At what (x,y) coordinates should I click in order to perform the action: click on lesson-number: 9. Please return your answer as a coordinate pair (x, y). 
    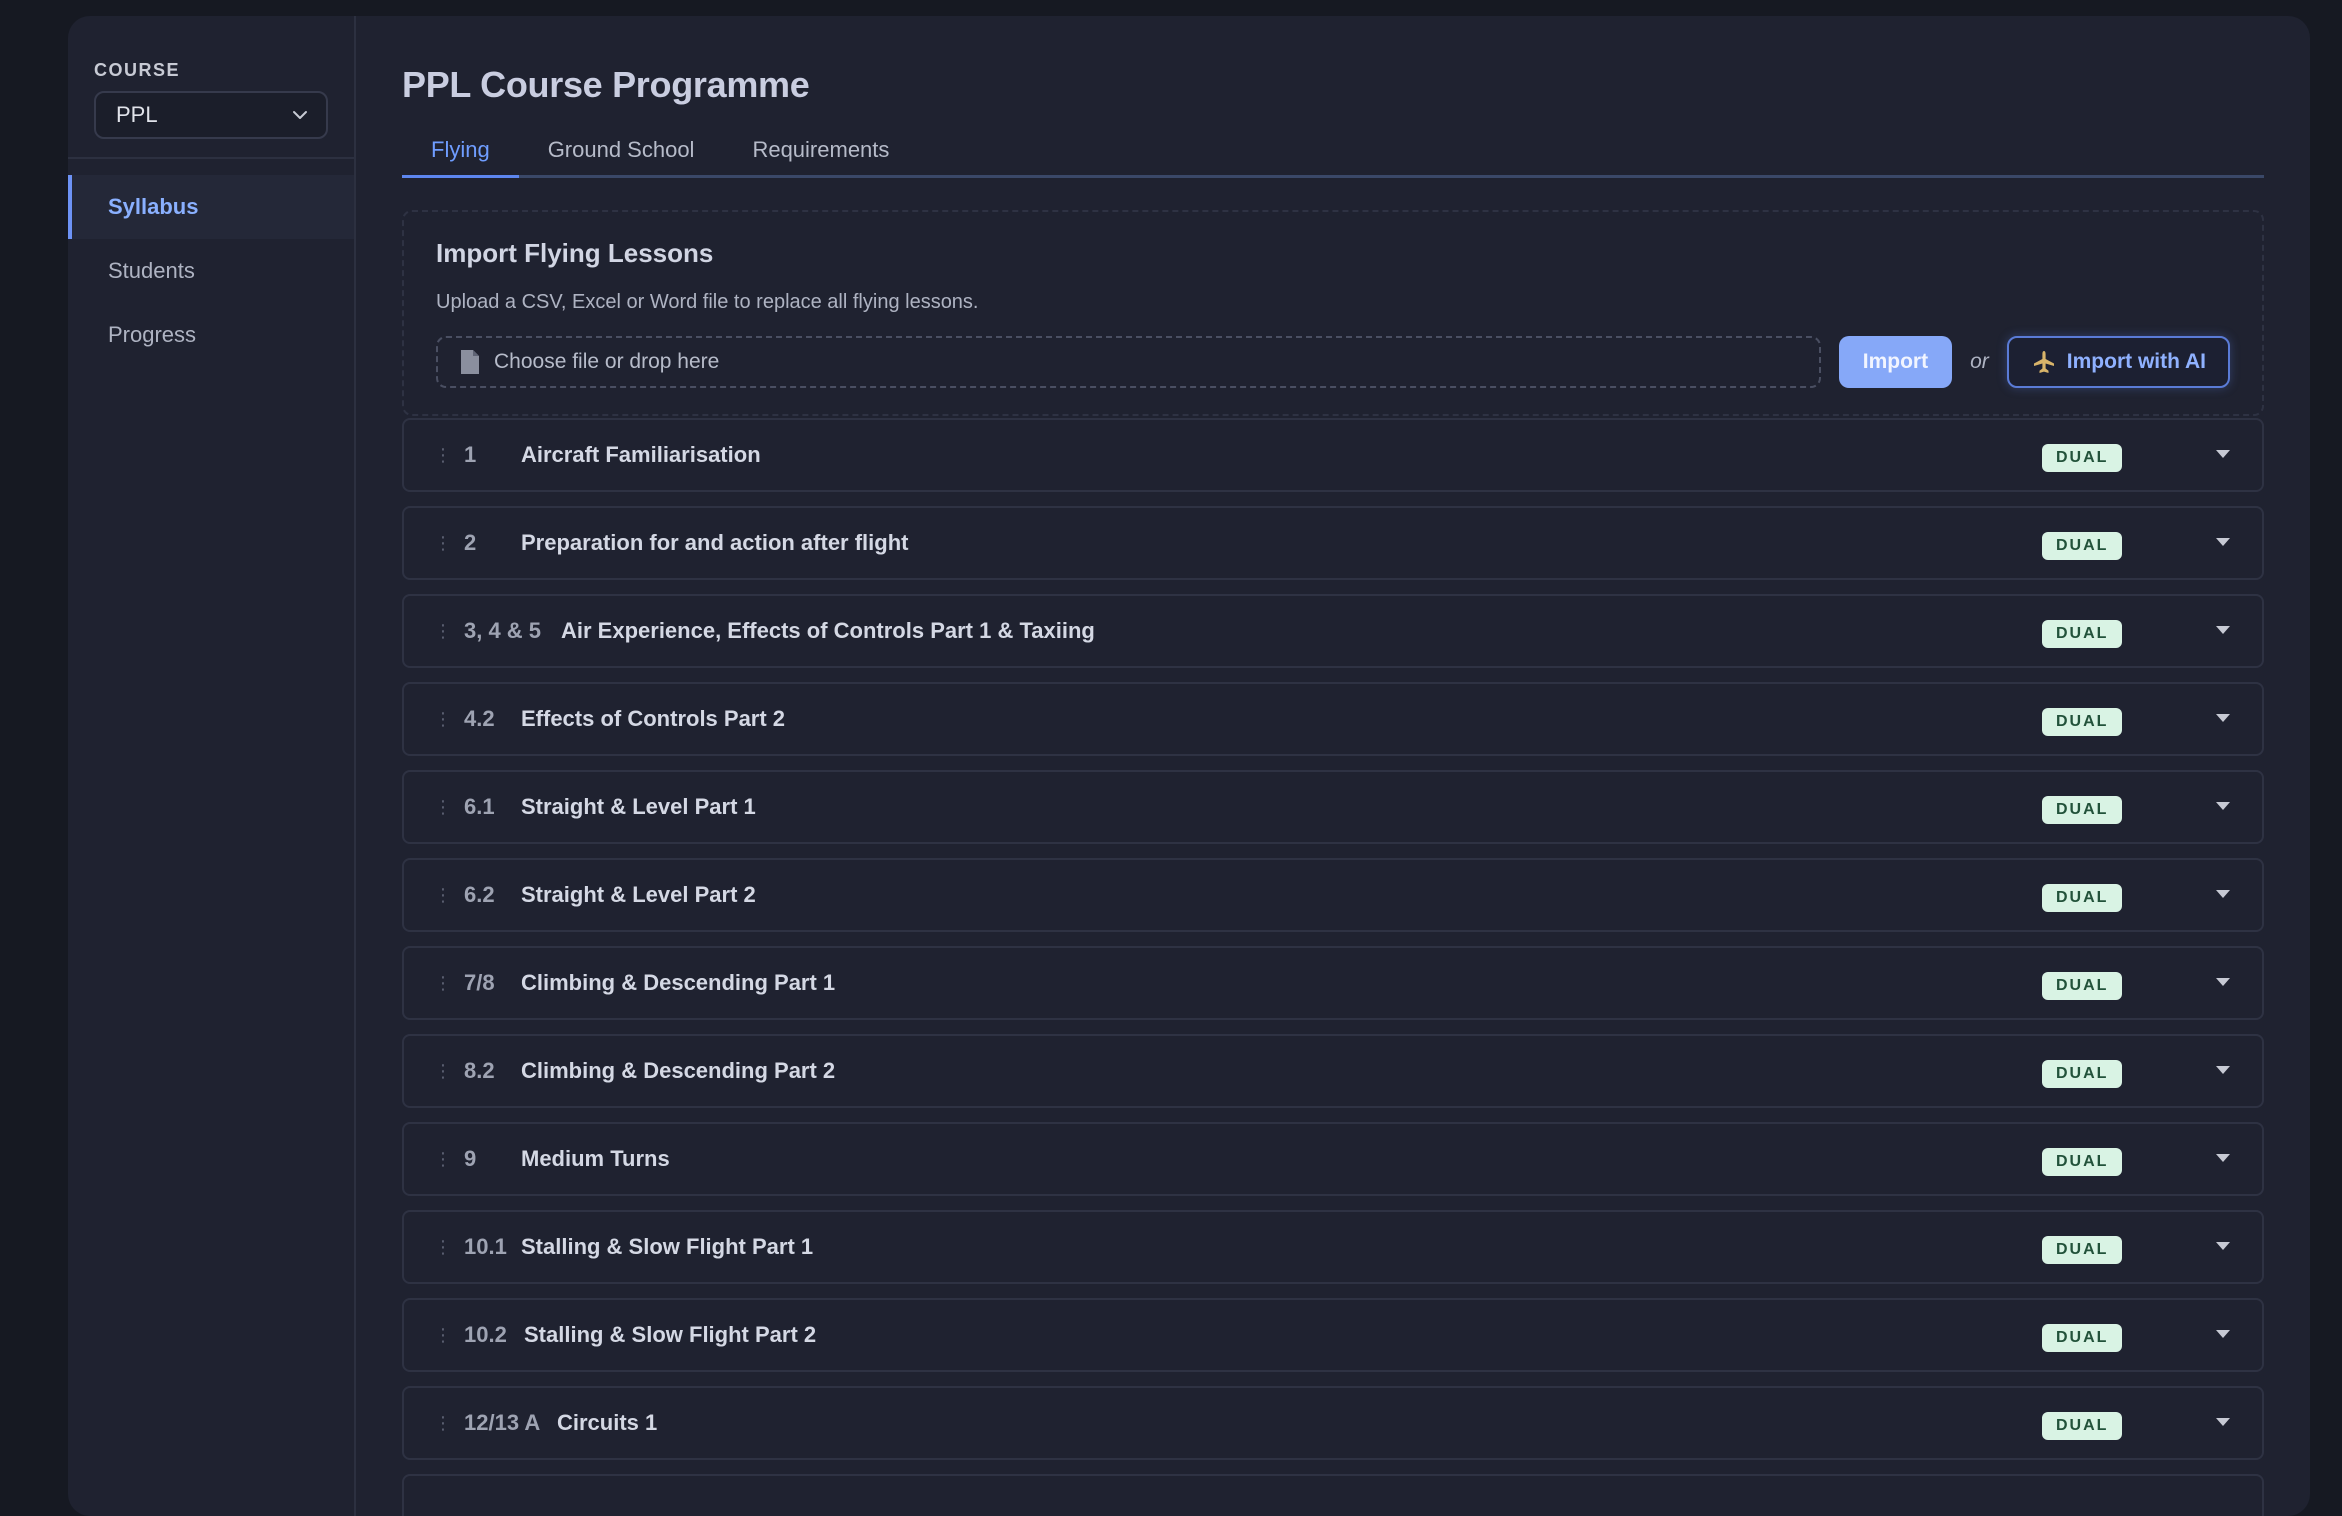
    Looking at the image, I should click on (470, 1158).